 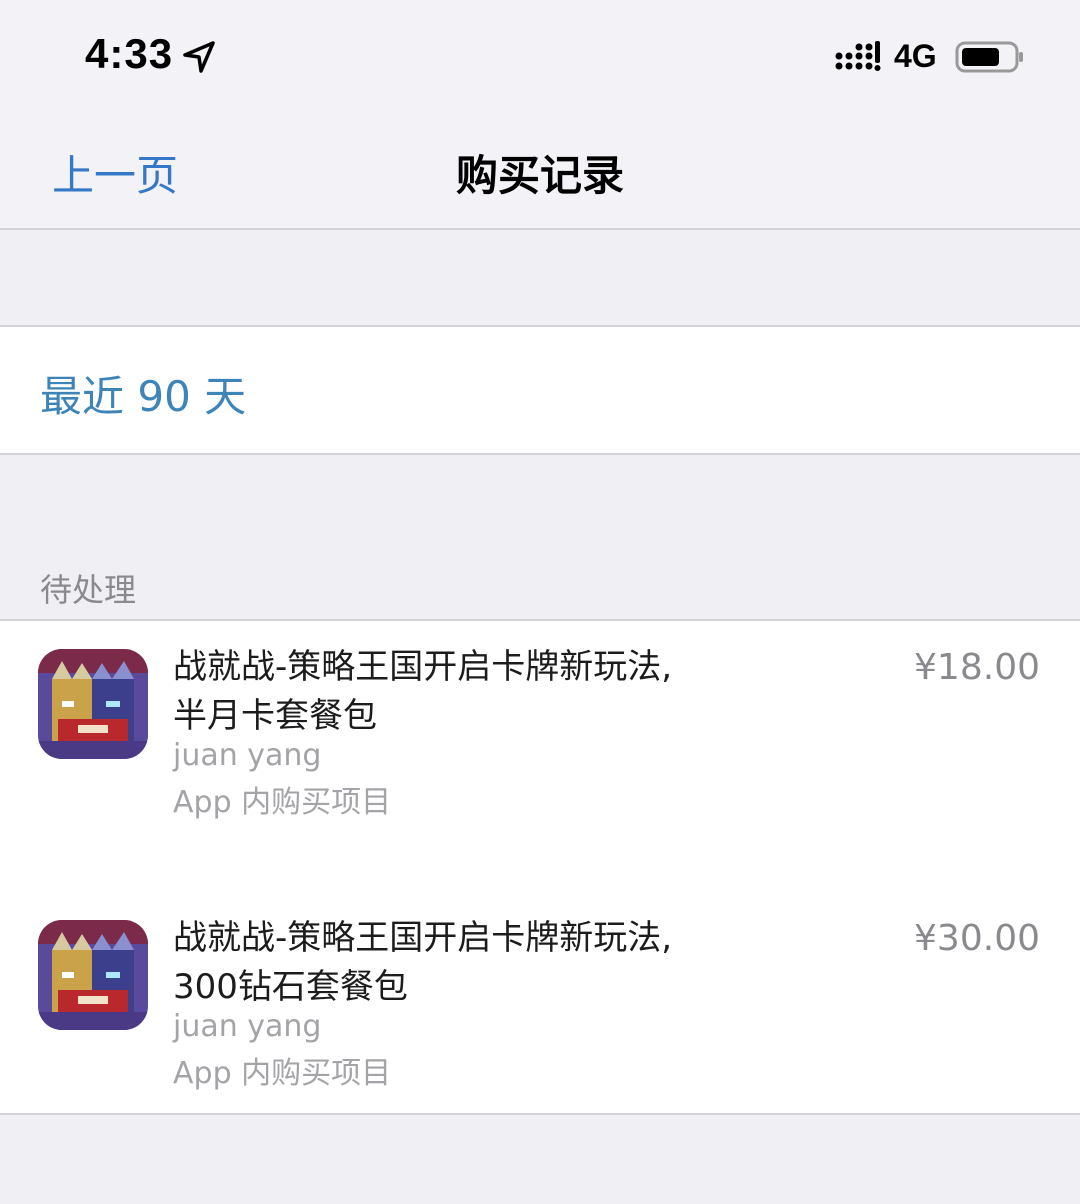 I want to click on navigation-bar: 上一页 购买记录, so click(x=540, y=170).